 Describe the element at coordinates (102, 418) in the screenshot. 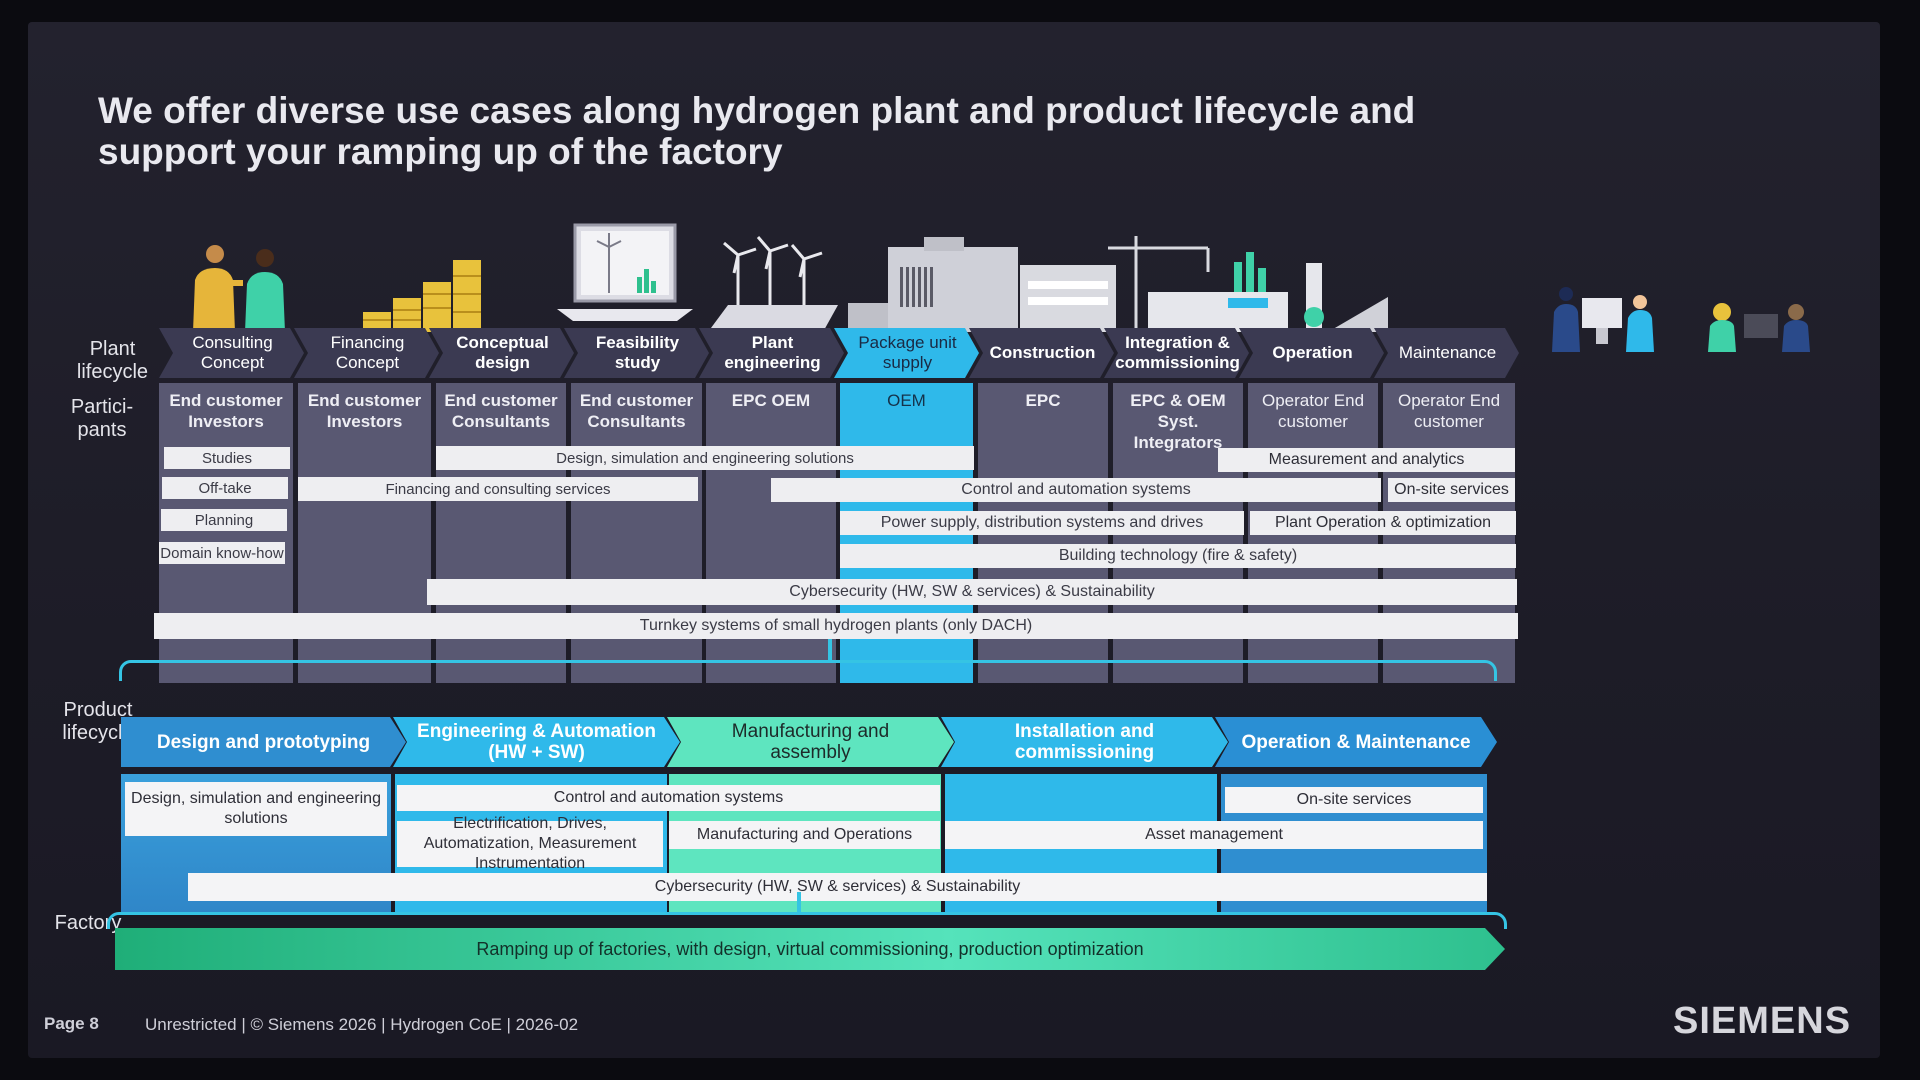

I see `participants-label: Partici- pants` at that location.